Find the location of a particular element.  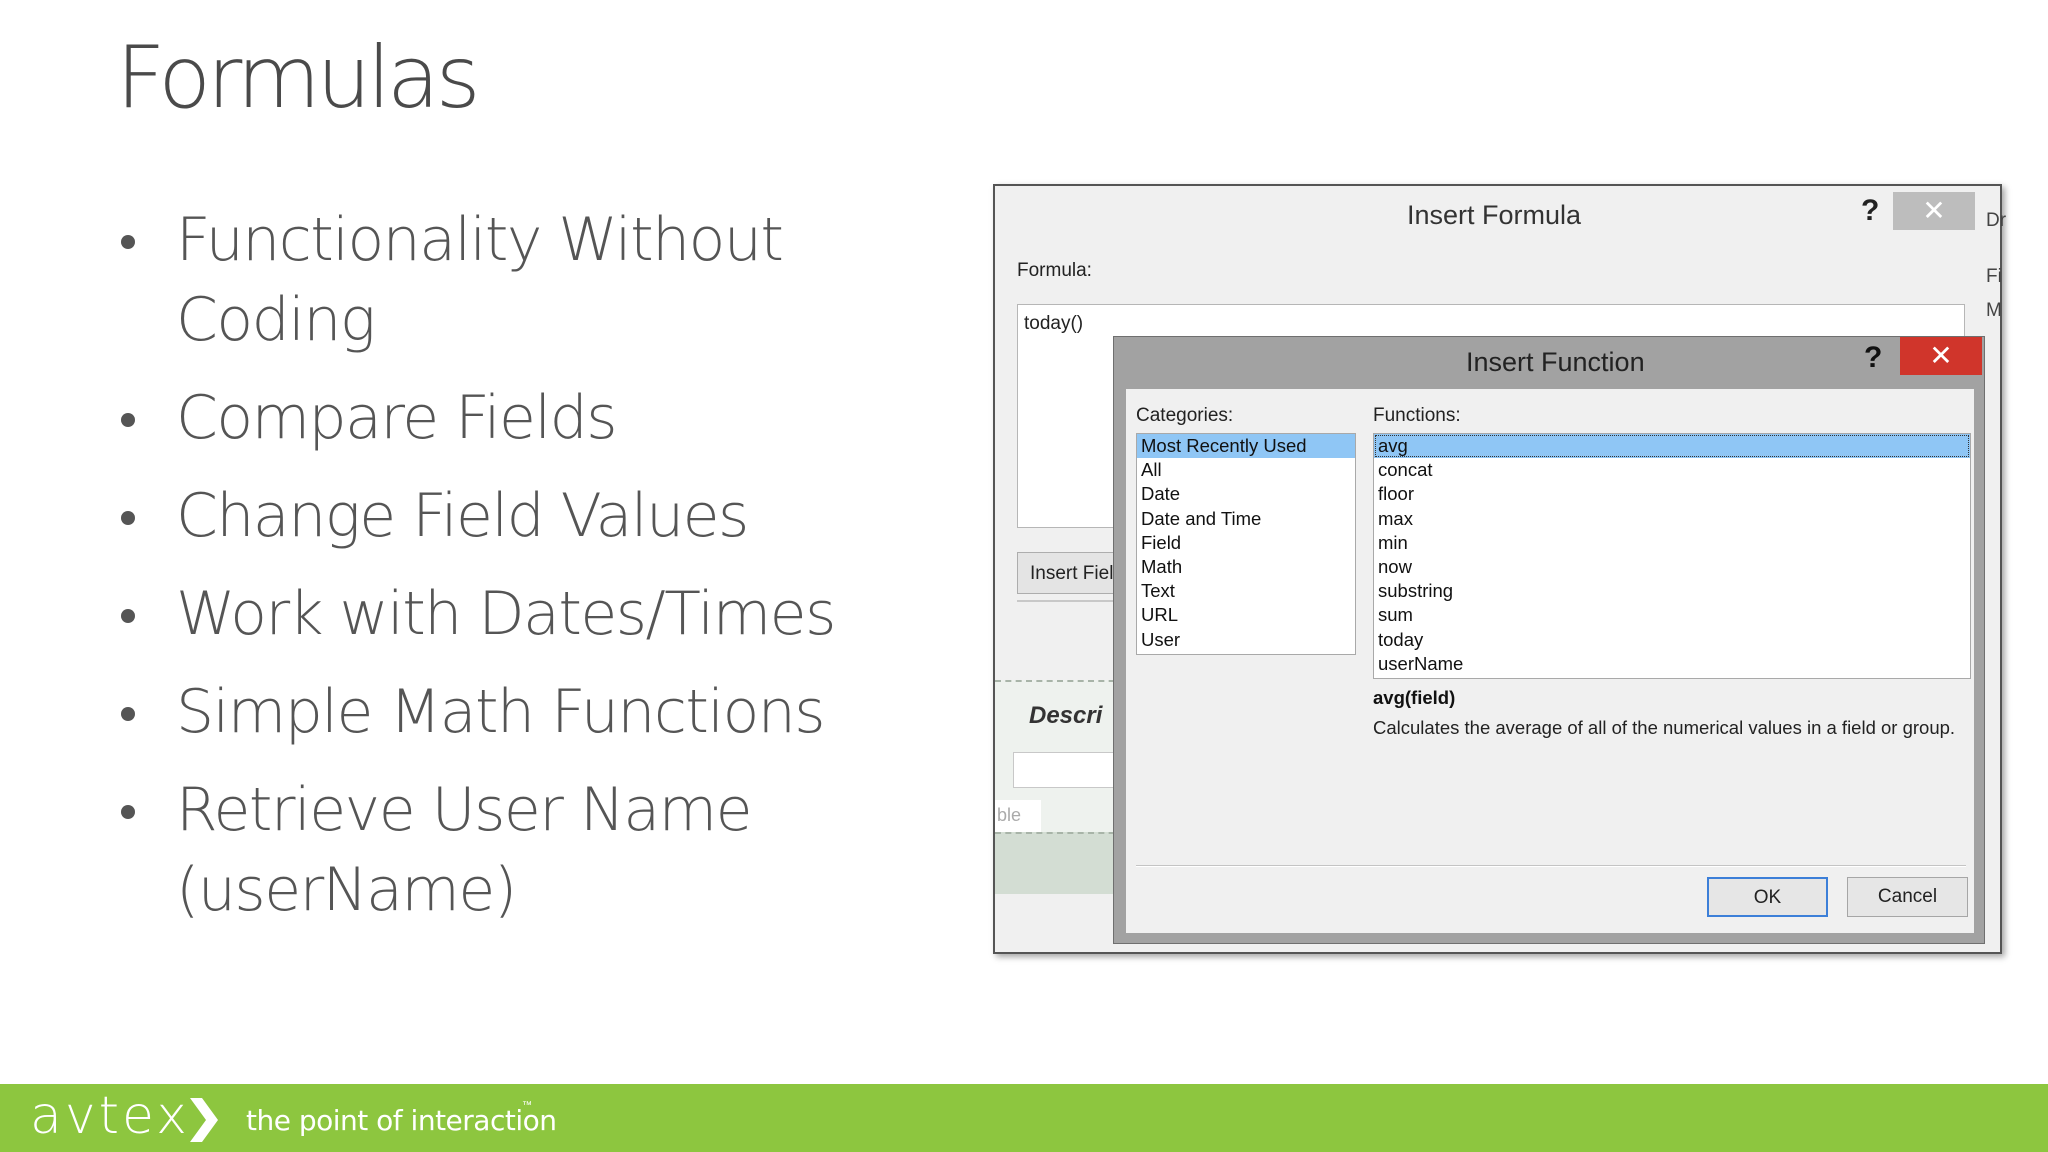

category-item: Math is located at coordinates (1246, 567).